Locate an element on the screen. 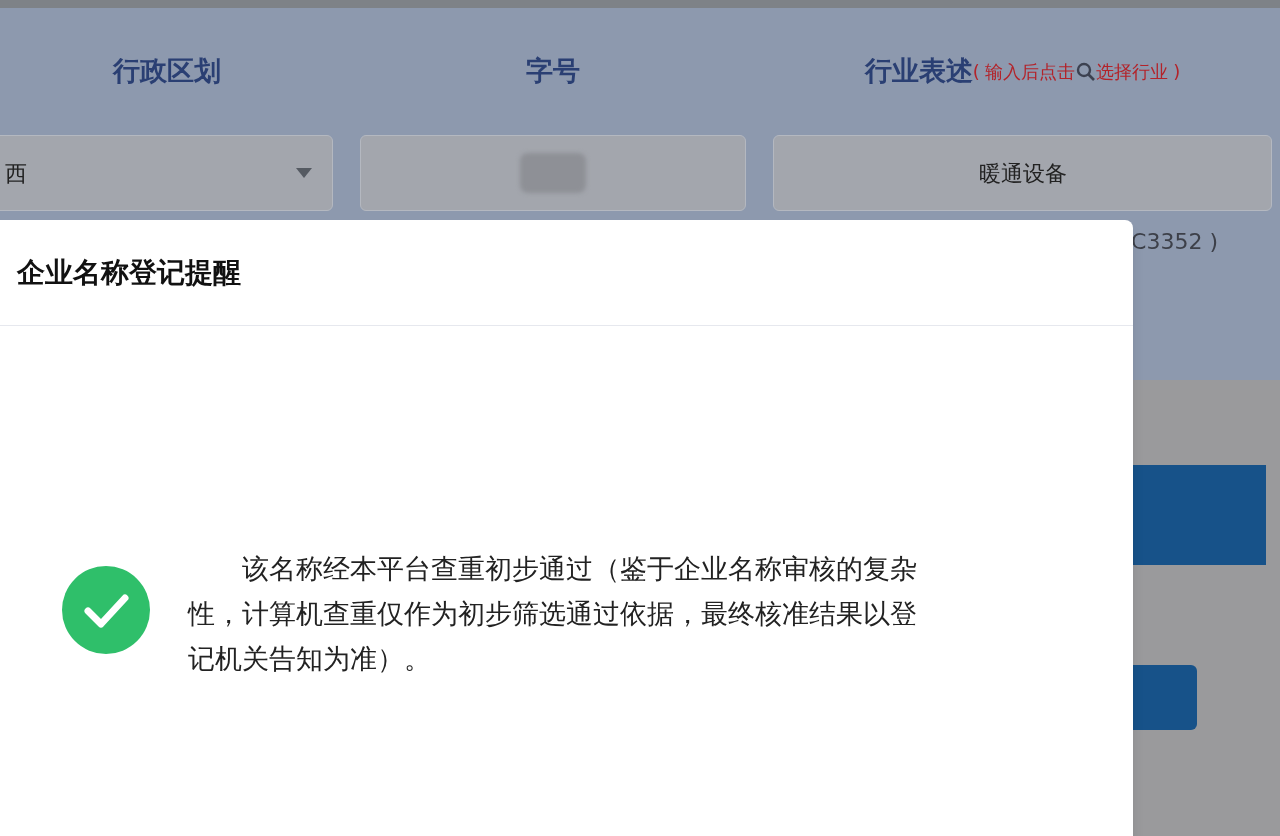 Image resolution: width=1280 pixels, height=836 pixels. field-hint: ( 输入后点击 is located at coordinates (1024, 71).